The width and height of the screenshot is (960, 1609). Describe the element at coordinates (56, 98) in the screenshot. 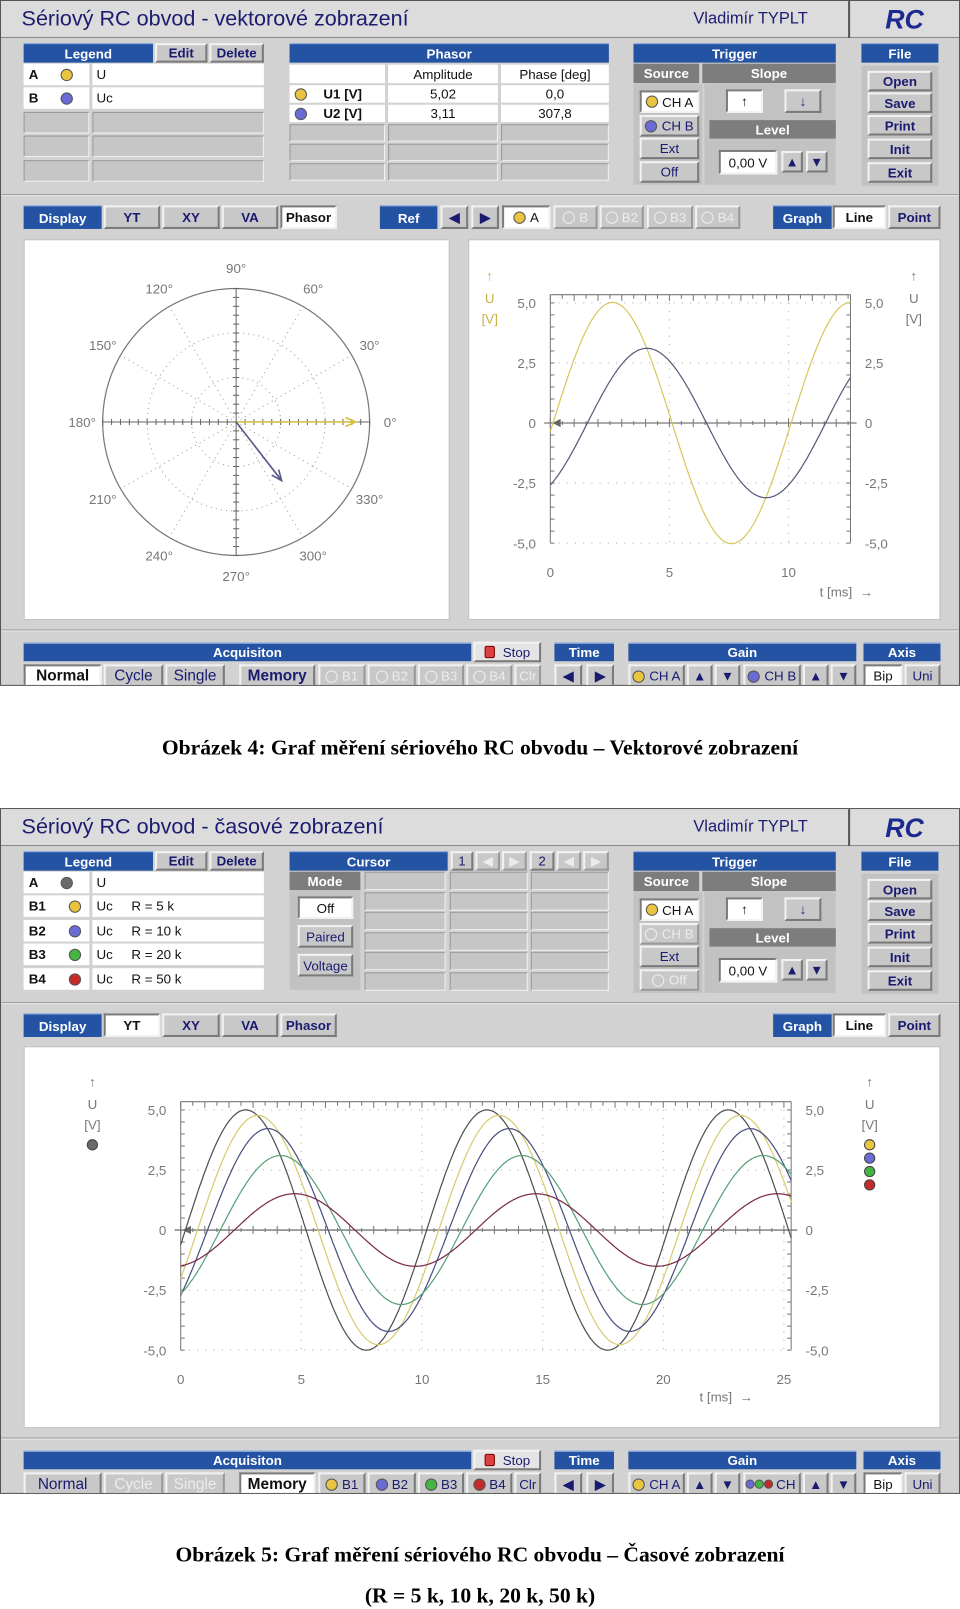

I see `legend-row-id: B` at that location.